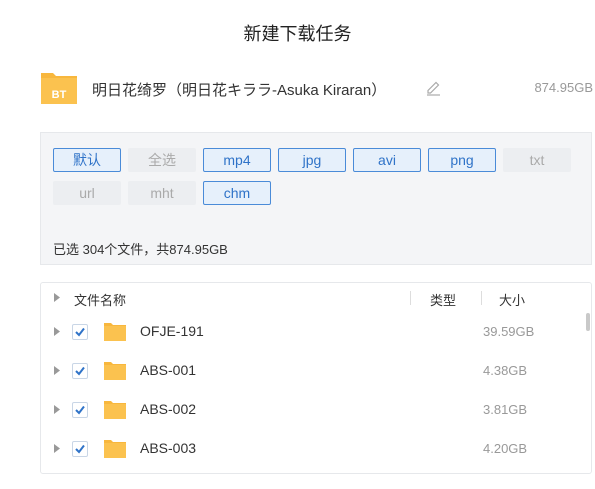 The width and height of the screenshot is (595, 489). Describe the element at coordinates (512, 299) in the screenshot. I see `column-header-size: 大小` at that location.